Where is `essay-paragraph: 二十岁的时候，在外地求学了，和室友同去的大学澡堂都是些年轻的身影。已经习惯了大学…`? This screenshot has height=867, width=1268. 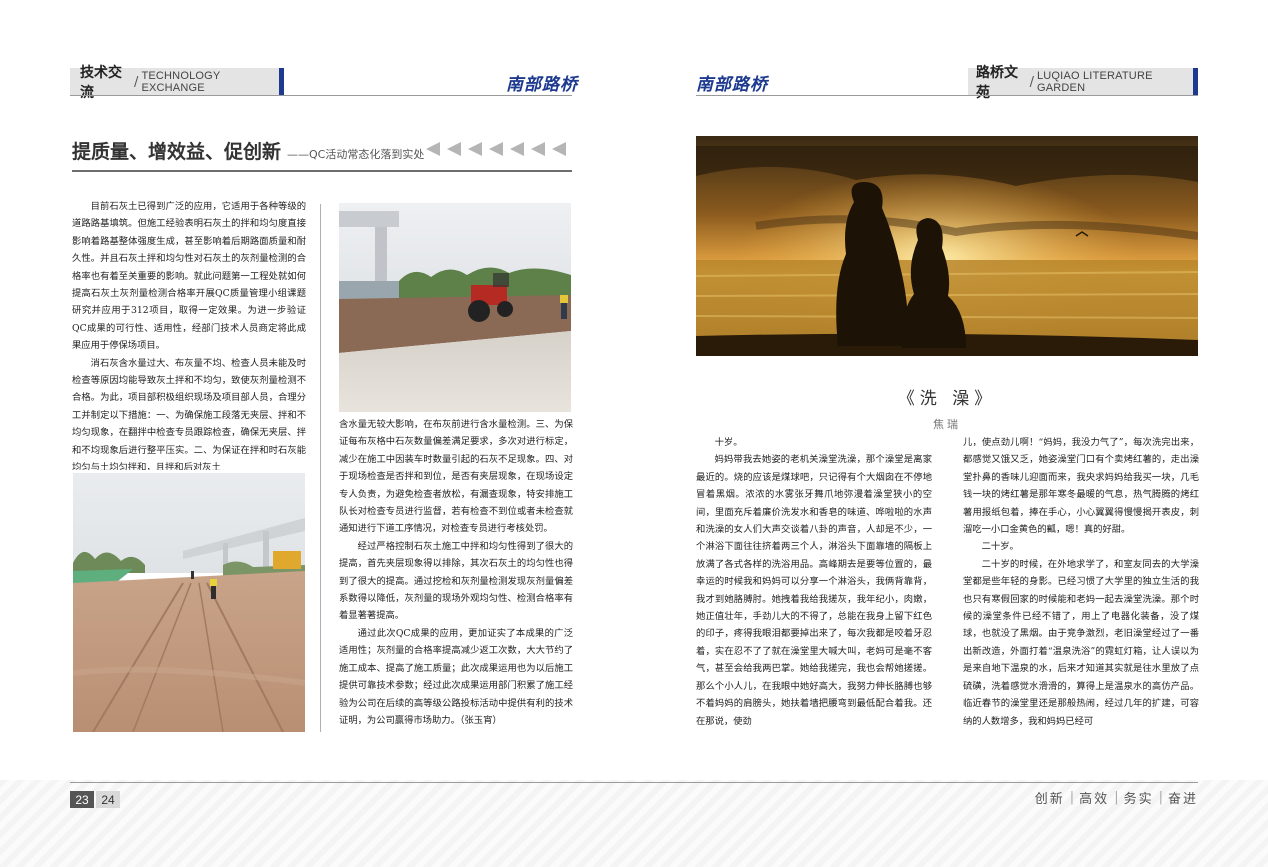
essay-paragraph: 二十岁的时候，在外地求学了，和室友同去的大学澡堂都是些年轻的身影。已经习惯了大学… is located at coordinates (1081, 642).